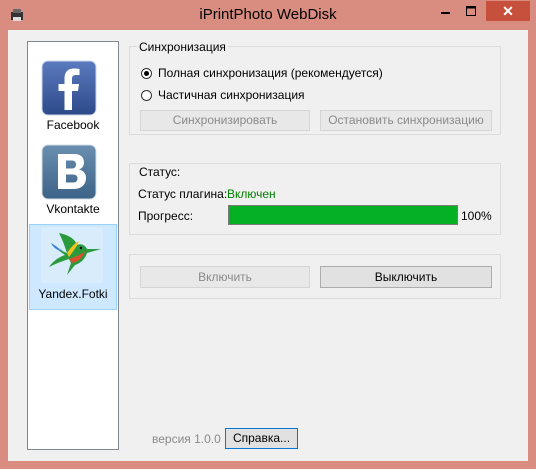  What do you see at coordinates (166, 216) in the screenshot?
I see `progress-label: Прогресс:` at bounding box center [166, 216].